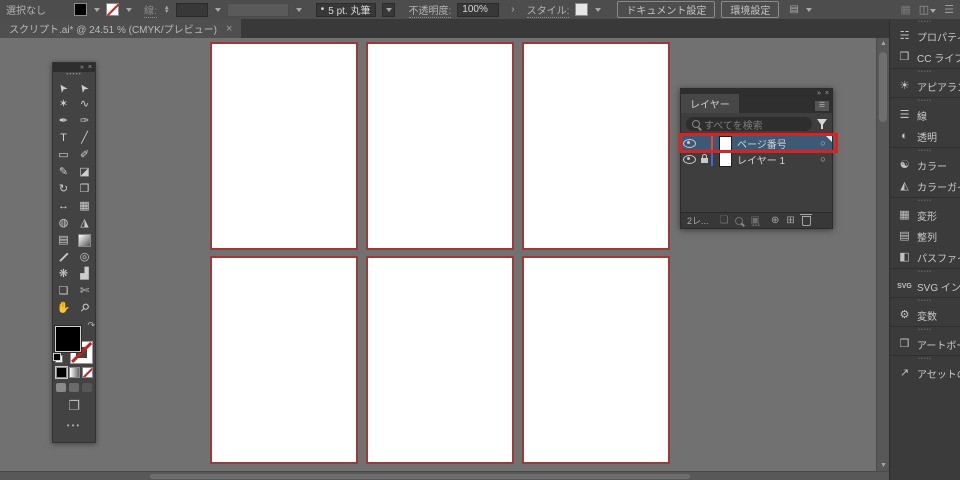  Describe the element at coordinates (80, 9) in the screenshot. I see `fill-color-swatch` at that location.